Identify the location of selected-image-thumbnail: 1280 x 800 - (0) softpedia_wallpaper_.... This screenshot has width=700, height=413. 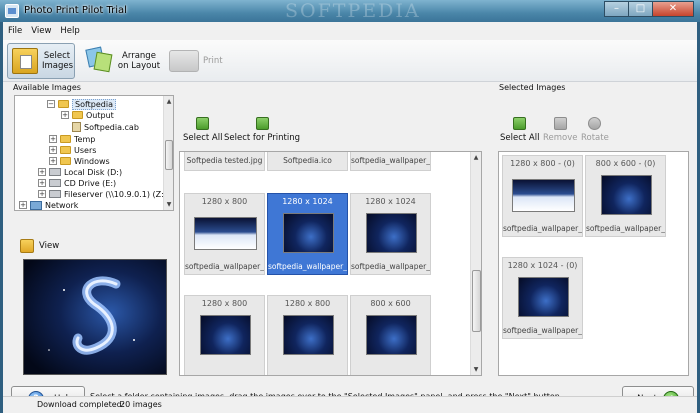
(542, 196).